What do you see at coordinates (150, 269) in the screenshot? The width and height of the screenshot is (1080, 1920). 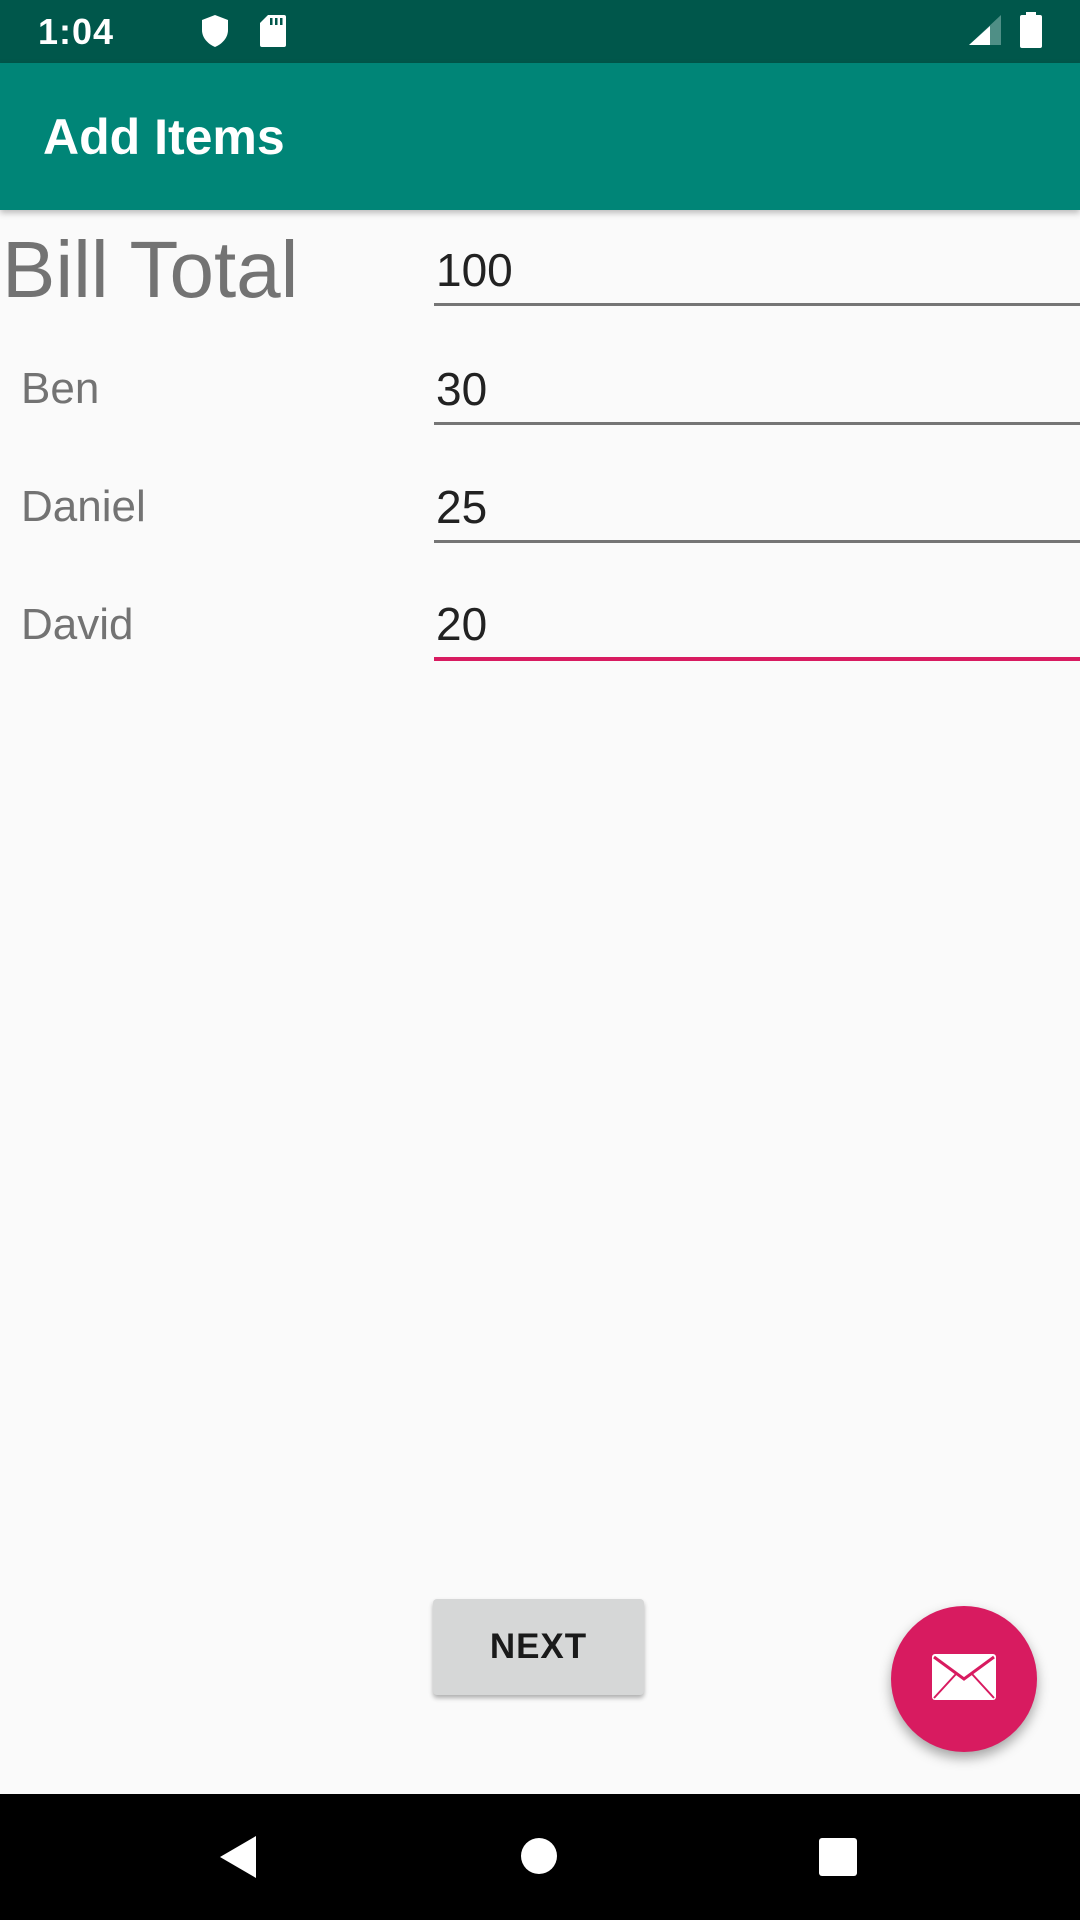 I see `bill-total-label: Bill Total` at bounding box center [150, 269].